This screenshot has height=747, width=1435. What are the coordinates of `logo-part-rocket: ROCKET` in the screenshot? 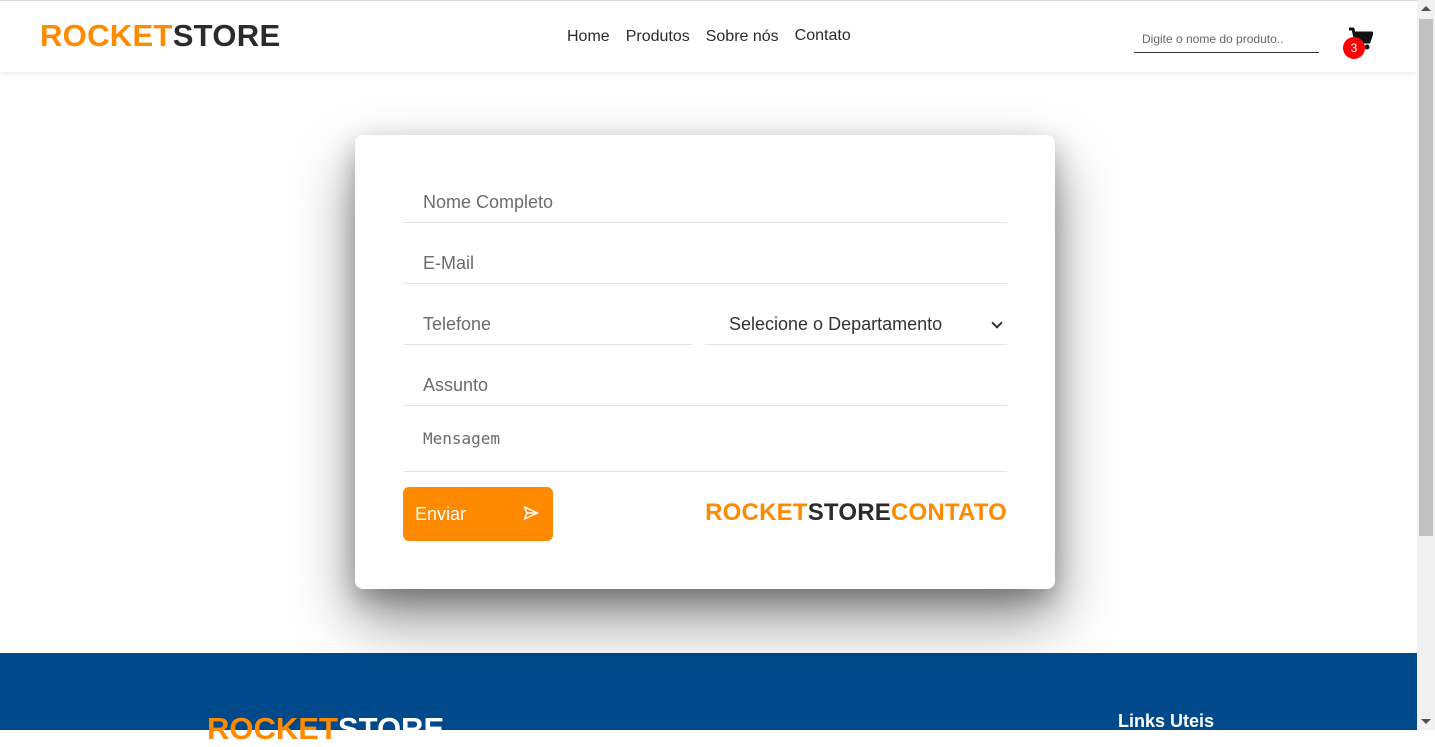 It's located at (106, 35).